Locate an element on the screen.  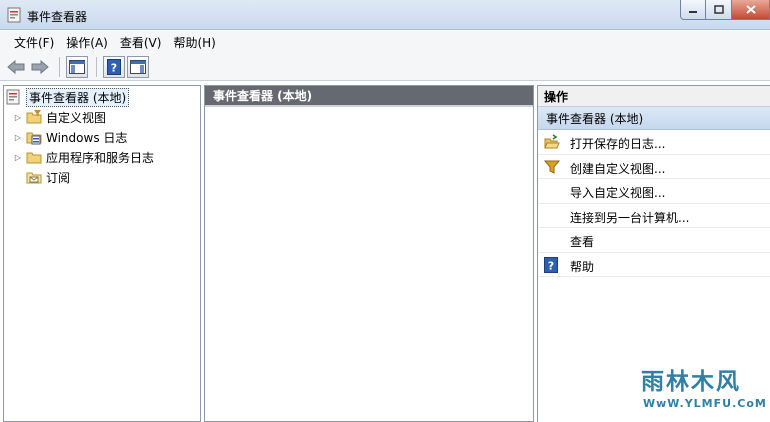
menu-view: 查看(V) is located at coordinates (141, 42).